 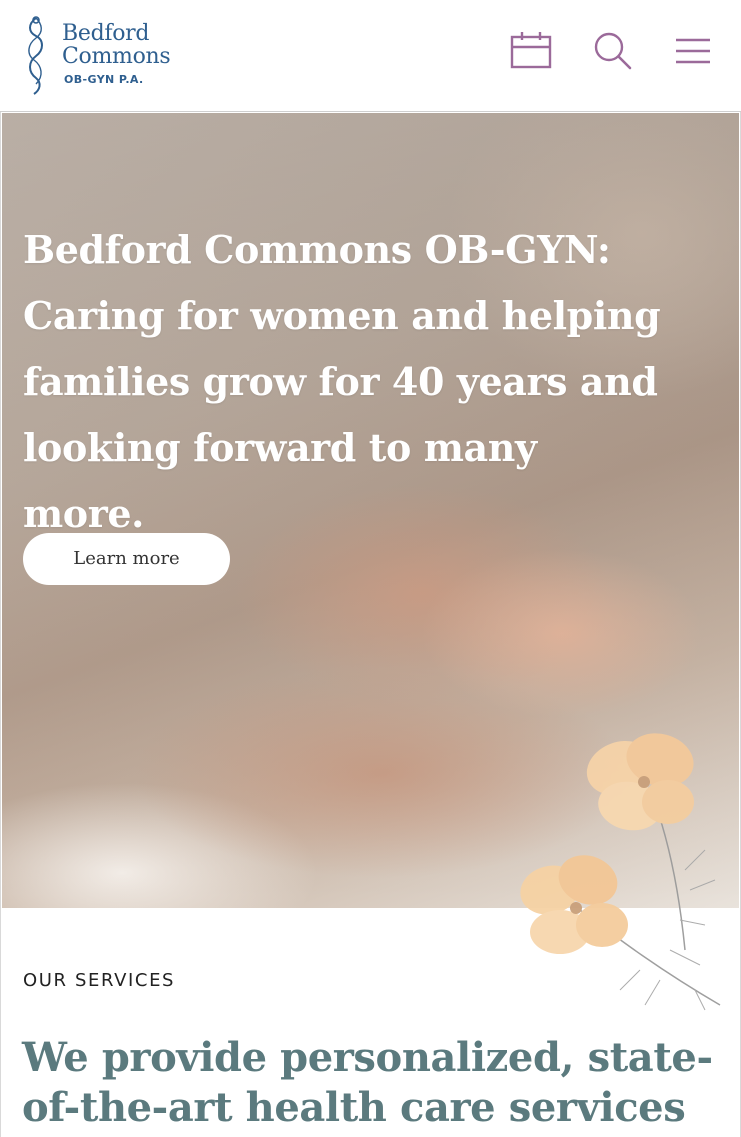 I want to click on site-logo: Bedford Commons OB-GYN P.A., so click(x=109, y=55).